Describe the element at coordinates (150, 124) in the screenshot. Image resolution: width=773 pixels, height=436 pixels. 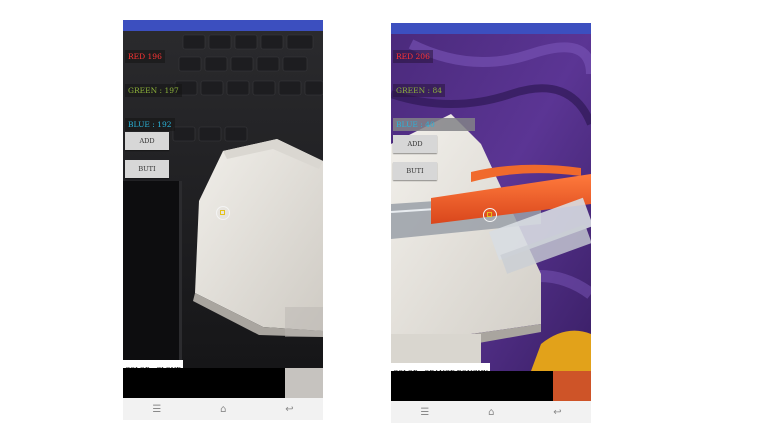
I see `blue-value-readout: BLUE : 192` at that location.